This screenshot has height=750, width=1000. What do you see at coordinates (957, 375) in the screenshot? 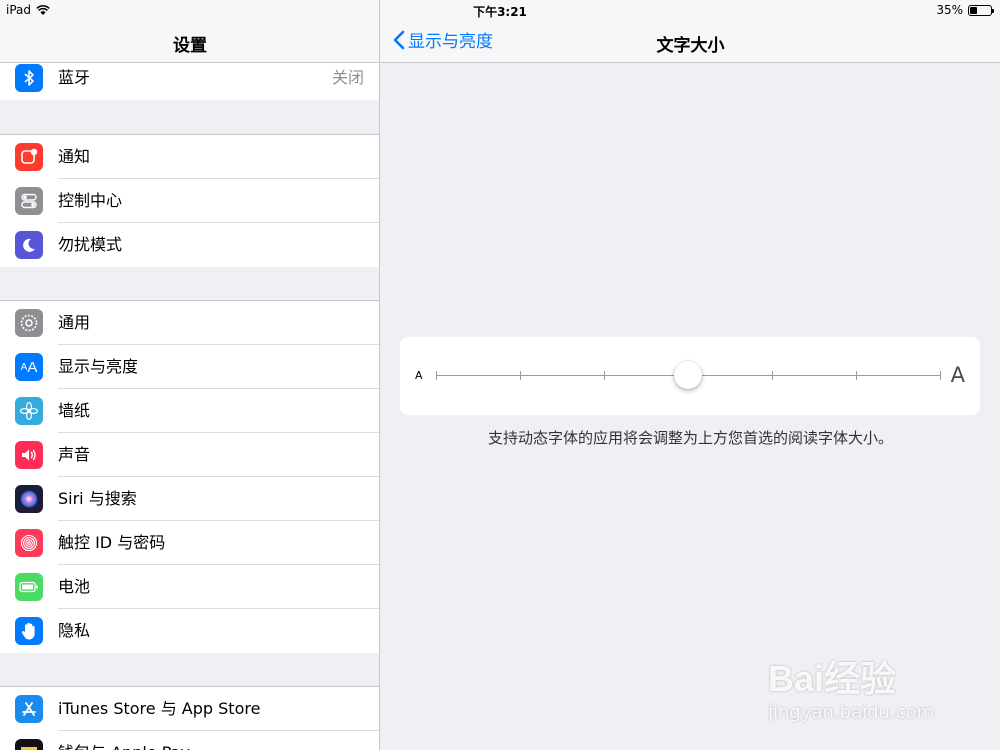
I see `large-text-icon: A` at bounding box center [957, 375].